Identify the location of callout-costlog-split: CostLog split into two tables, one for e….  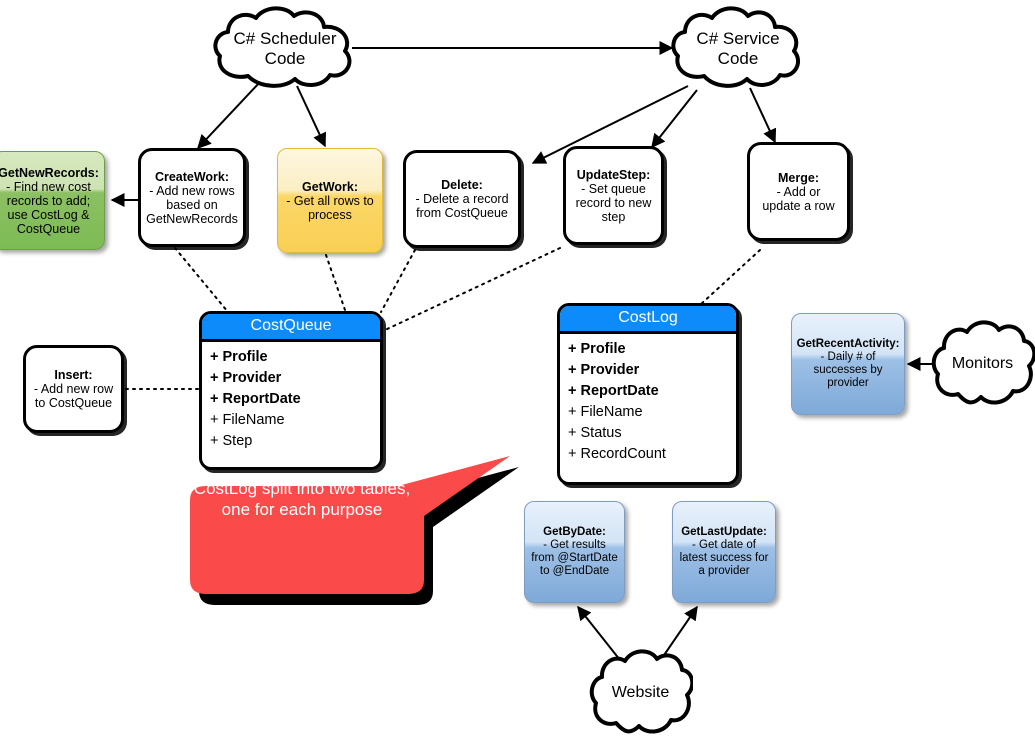
(346, 530).